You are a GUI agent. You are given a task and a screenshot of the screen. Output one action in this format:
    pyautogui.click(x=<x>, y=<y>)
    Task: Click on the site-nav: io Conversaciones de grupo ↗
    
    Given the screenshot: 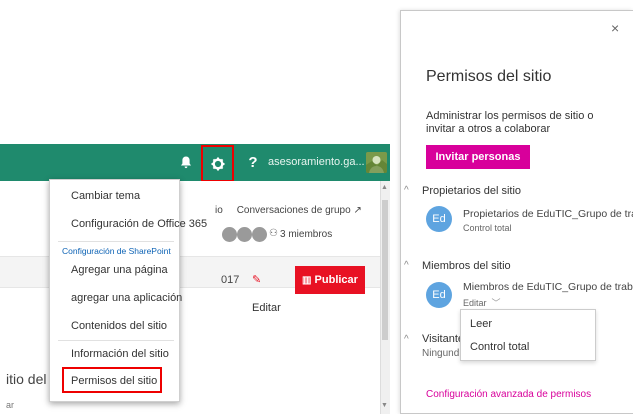 What is the action you would take?
    pyautogui.click(x=288, y=210)
    